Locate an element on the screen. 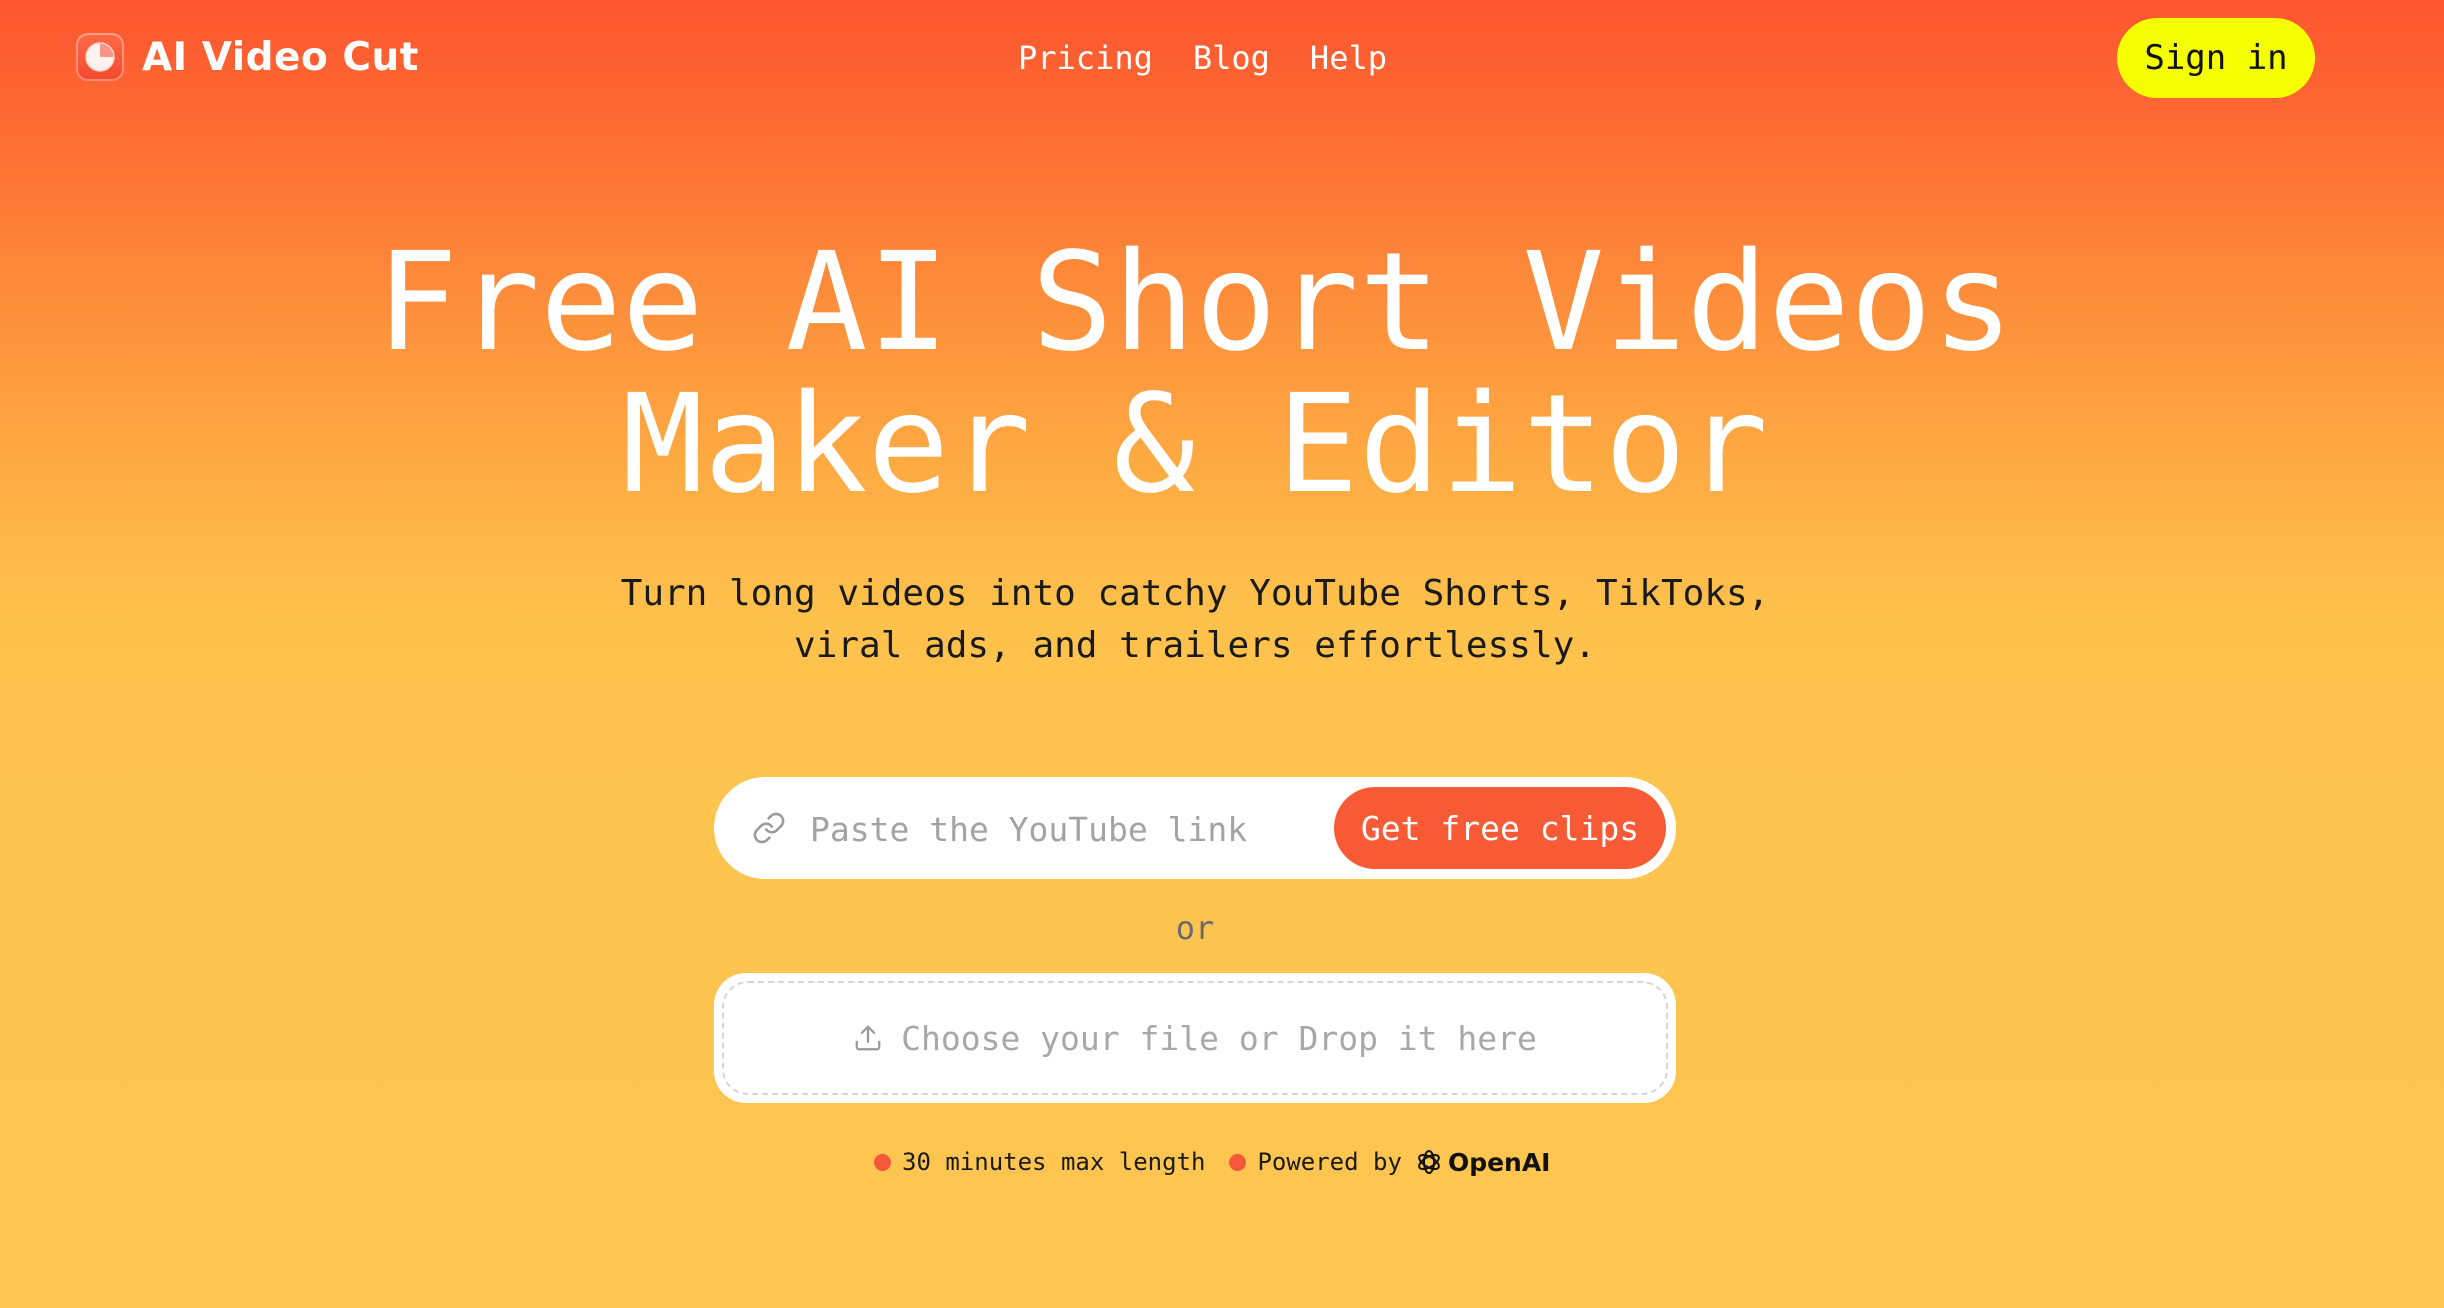 The width and height of the screenshot is (2444, 1308). openai-logo: OpenAI is located at coordinates (1482, 1162).